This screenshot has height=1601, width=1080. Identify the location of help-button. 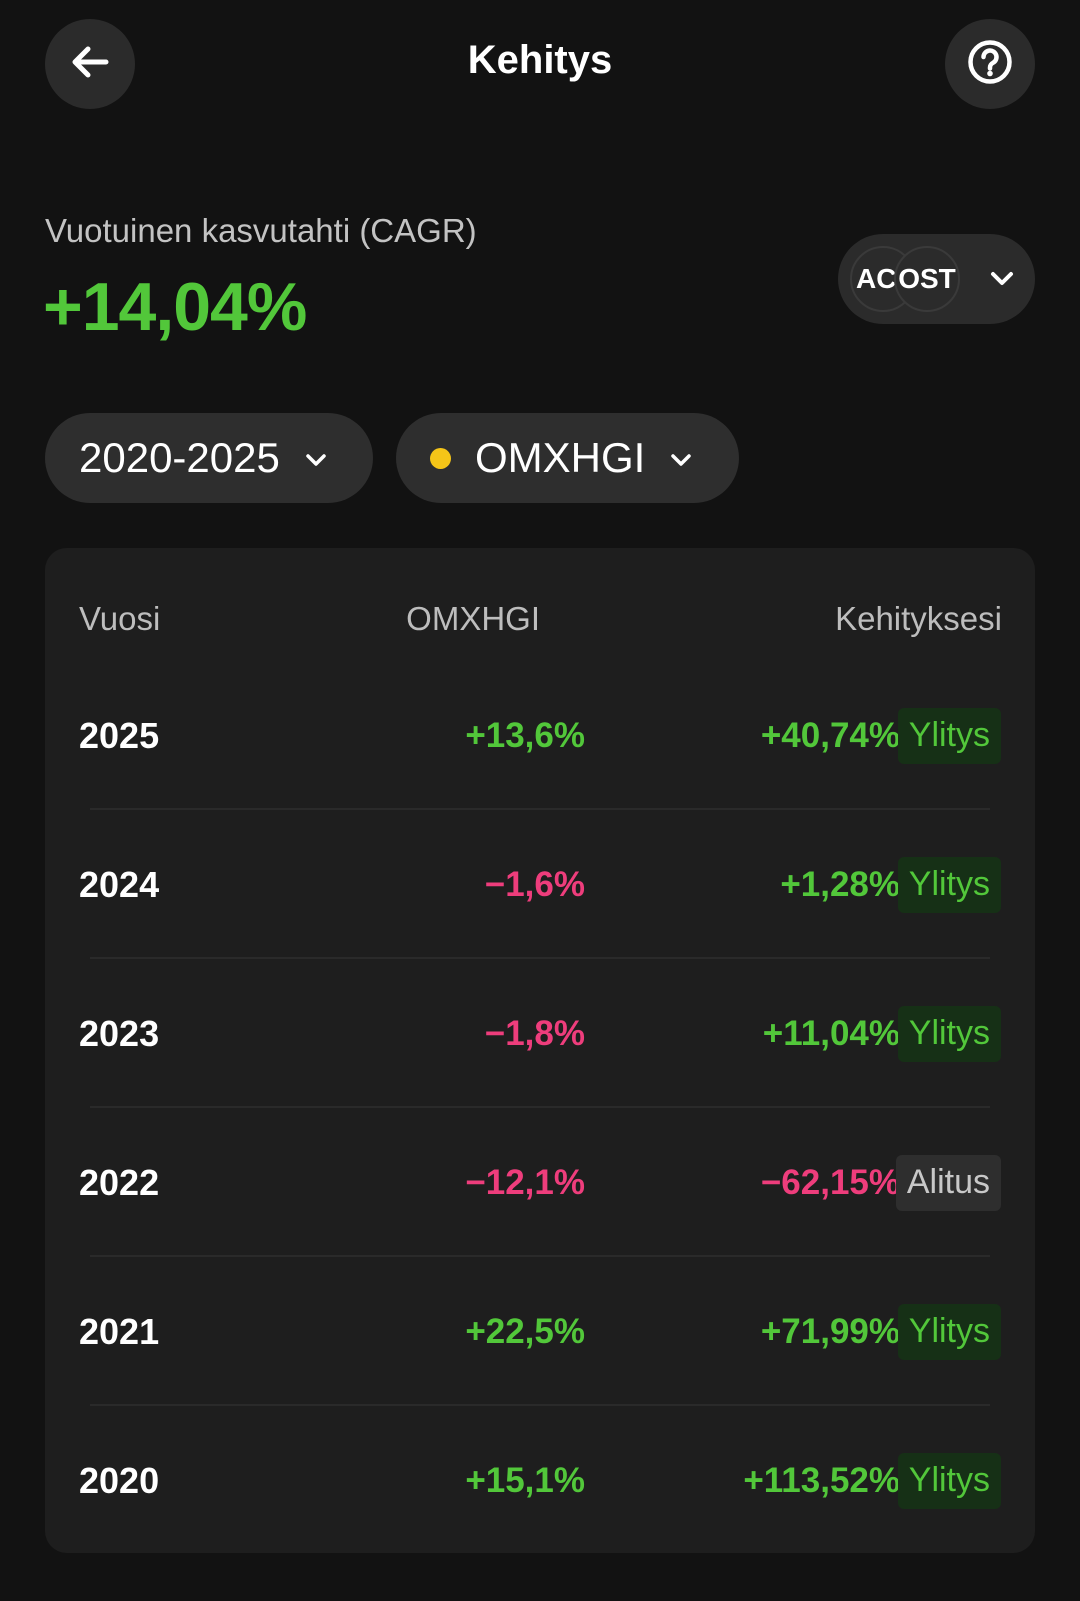
(990, 64).